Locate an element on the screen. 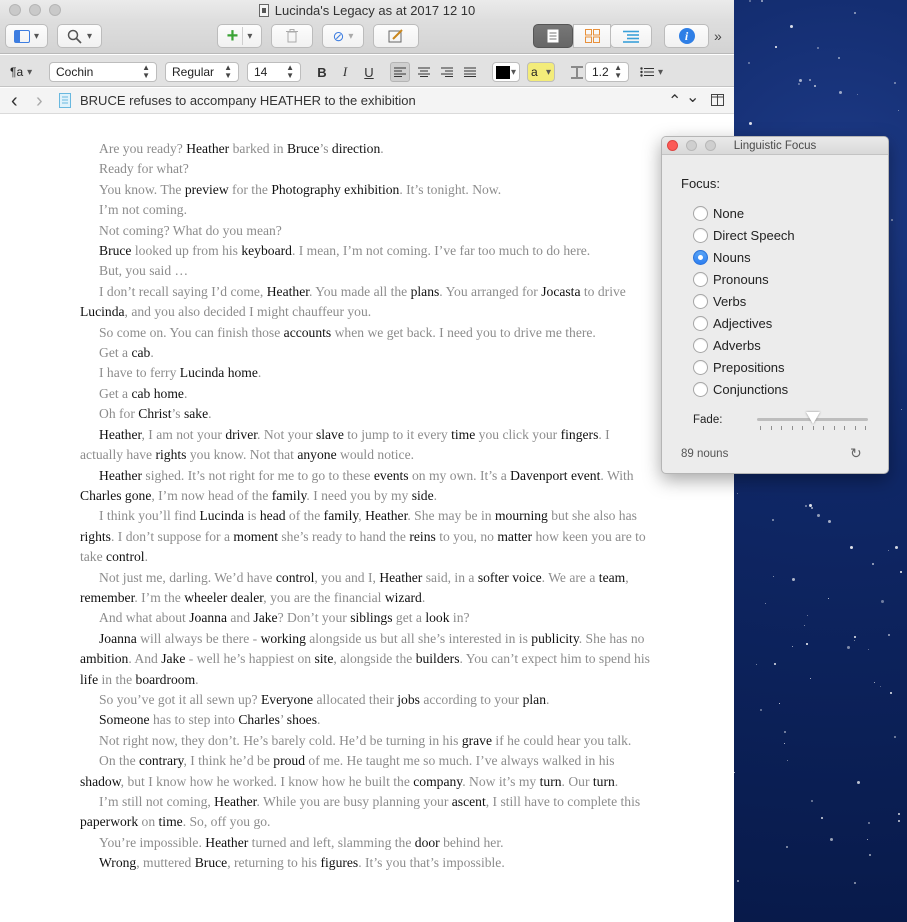 The height and width of the screenshot is (922, 907). next-document-button: ⌄ is located at coordinates (692, 97).